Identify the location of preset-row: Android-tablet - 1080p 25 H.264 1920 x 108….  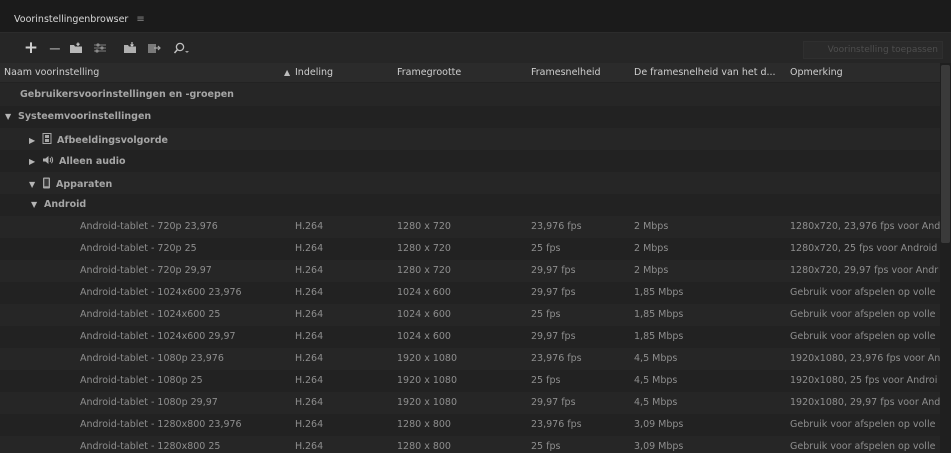
(470, 381).